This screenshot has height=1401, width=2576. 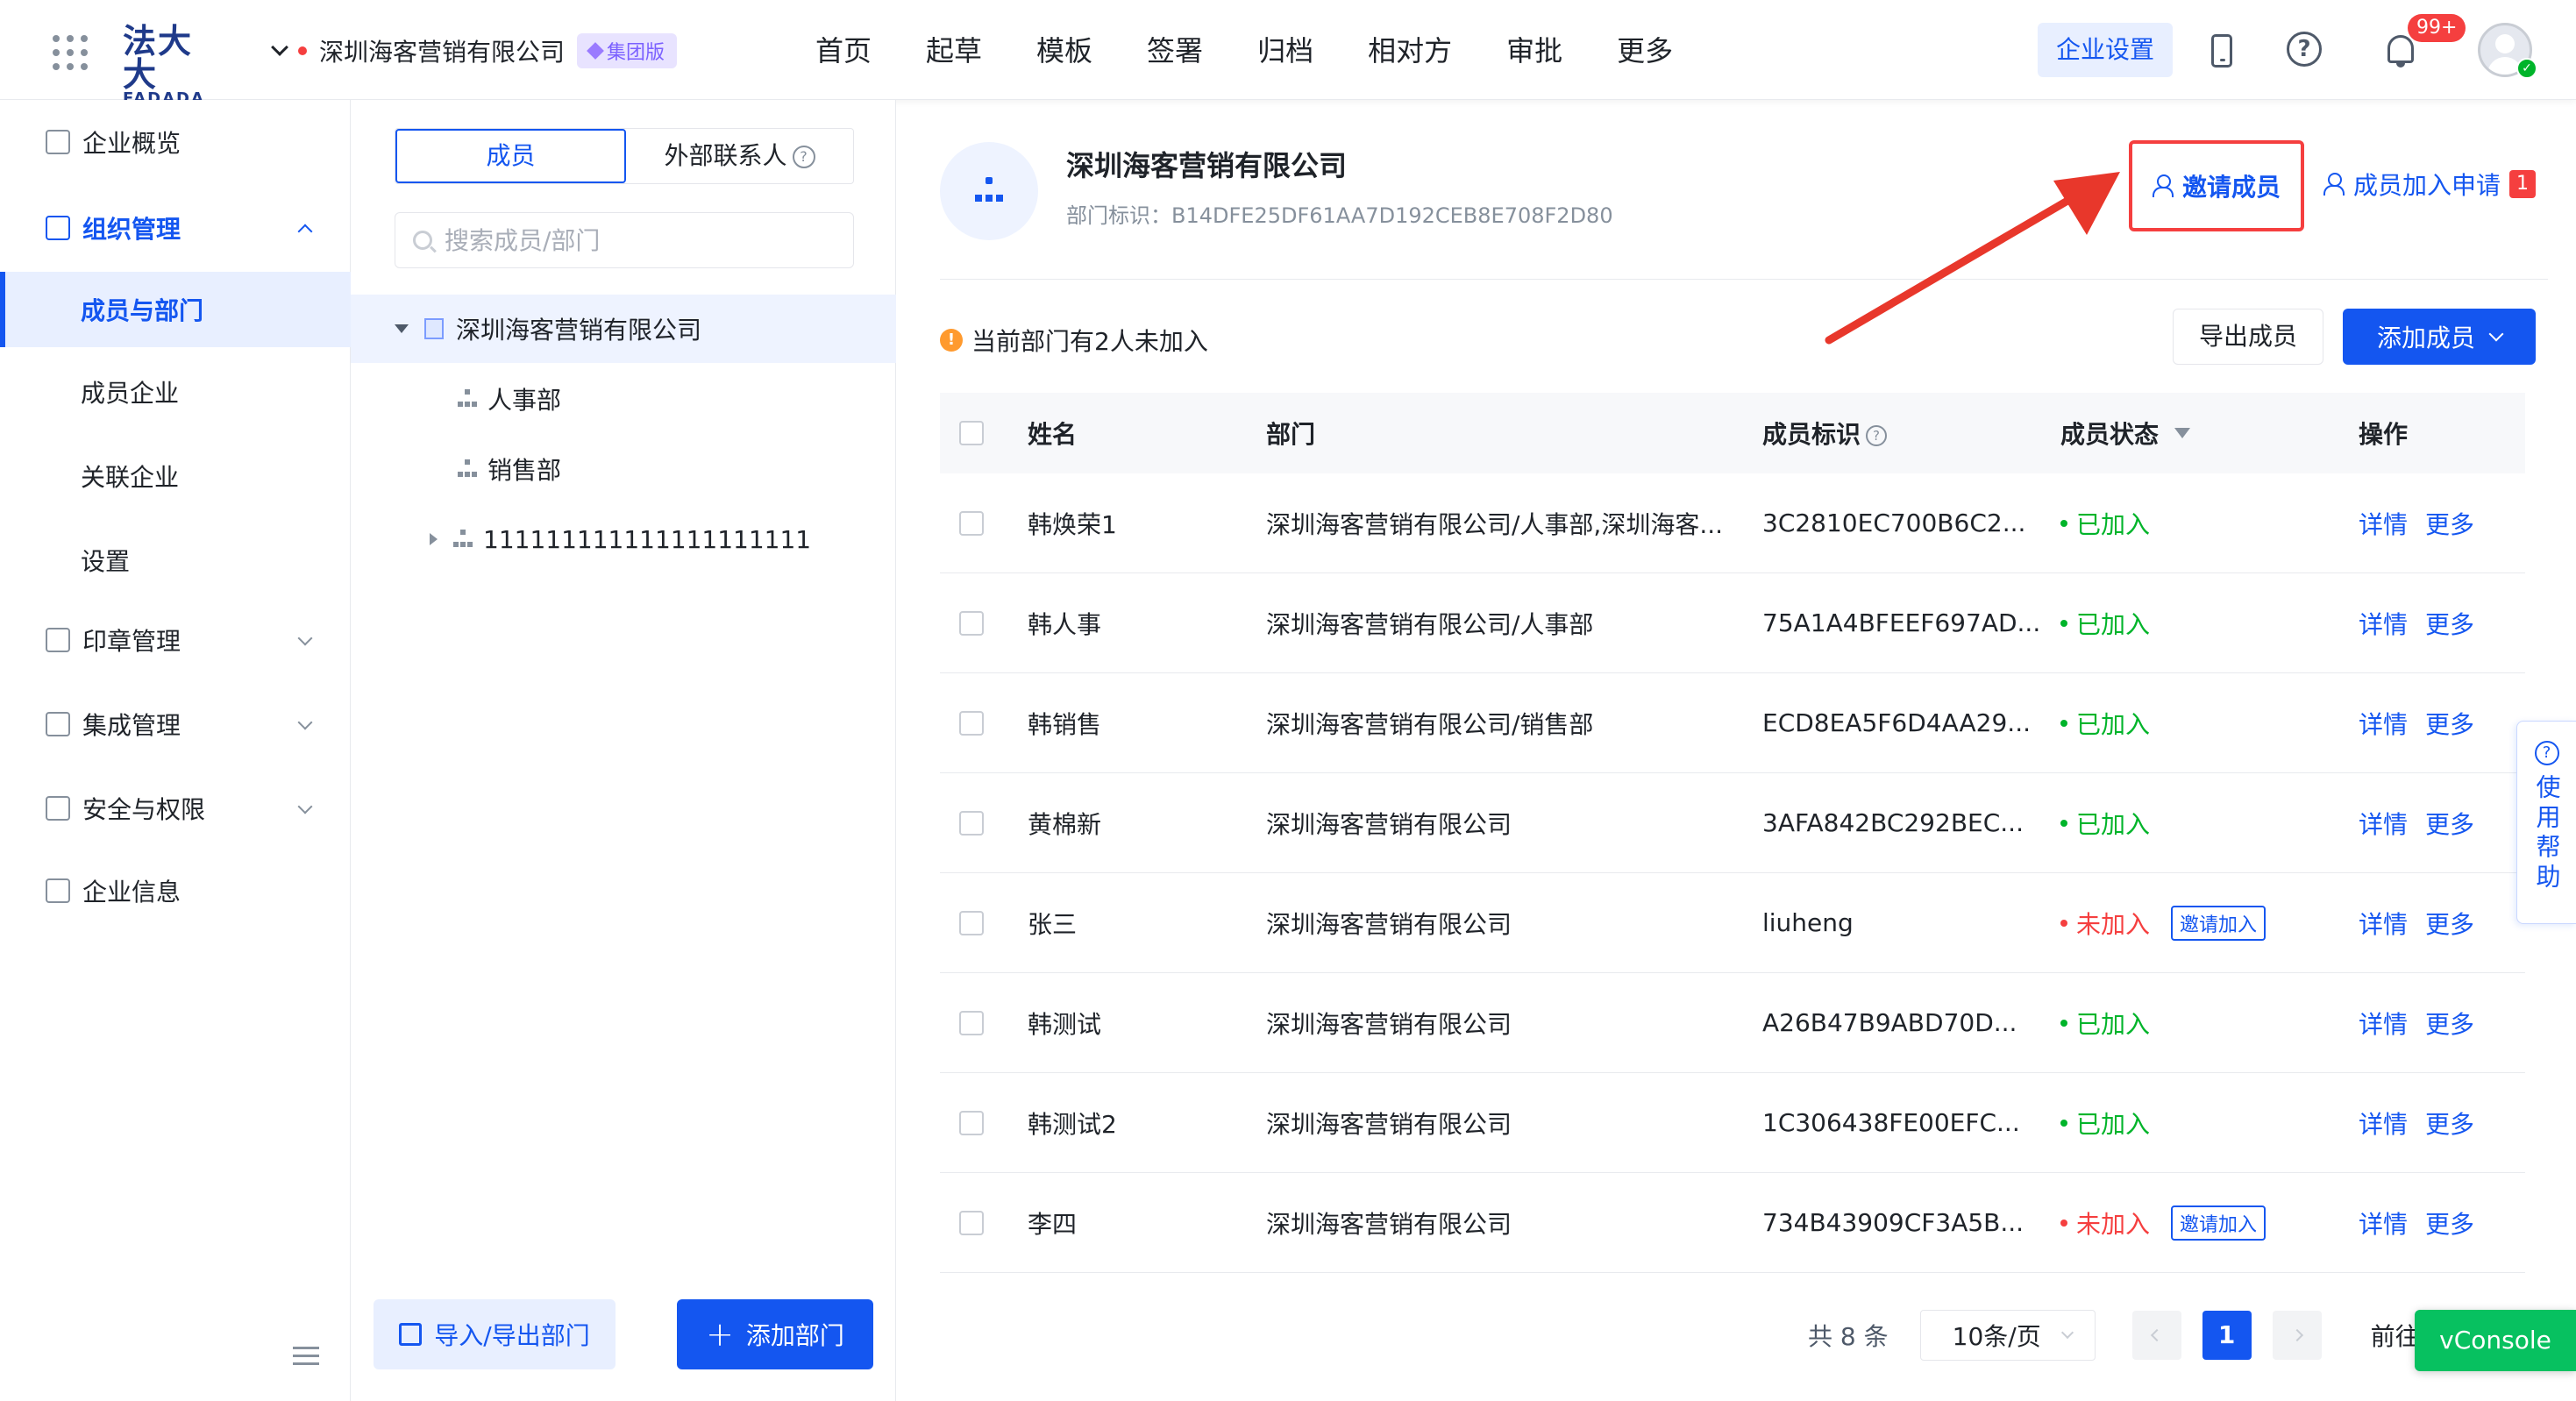 I want to click on sidebar-item-org-management: 组织管理, so click(x=175, y=228).